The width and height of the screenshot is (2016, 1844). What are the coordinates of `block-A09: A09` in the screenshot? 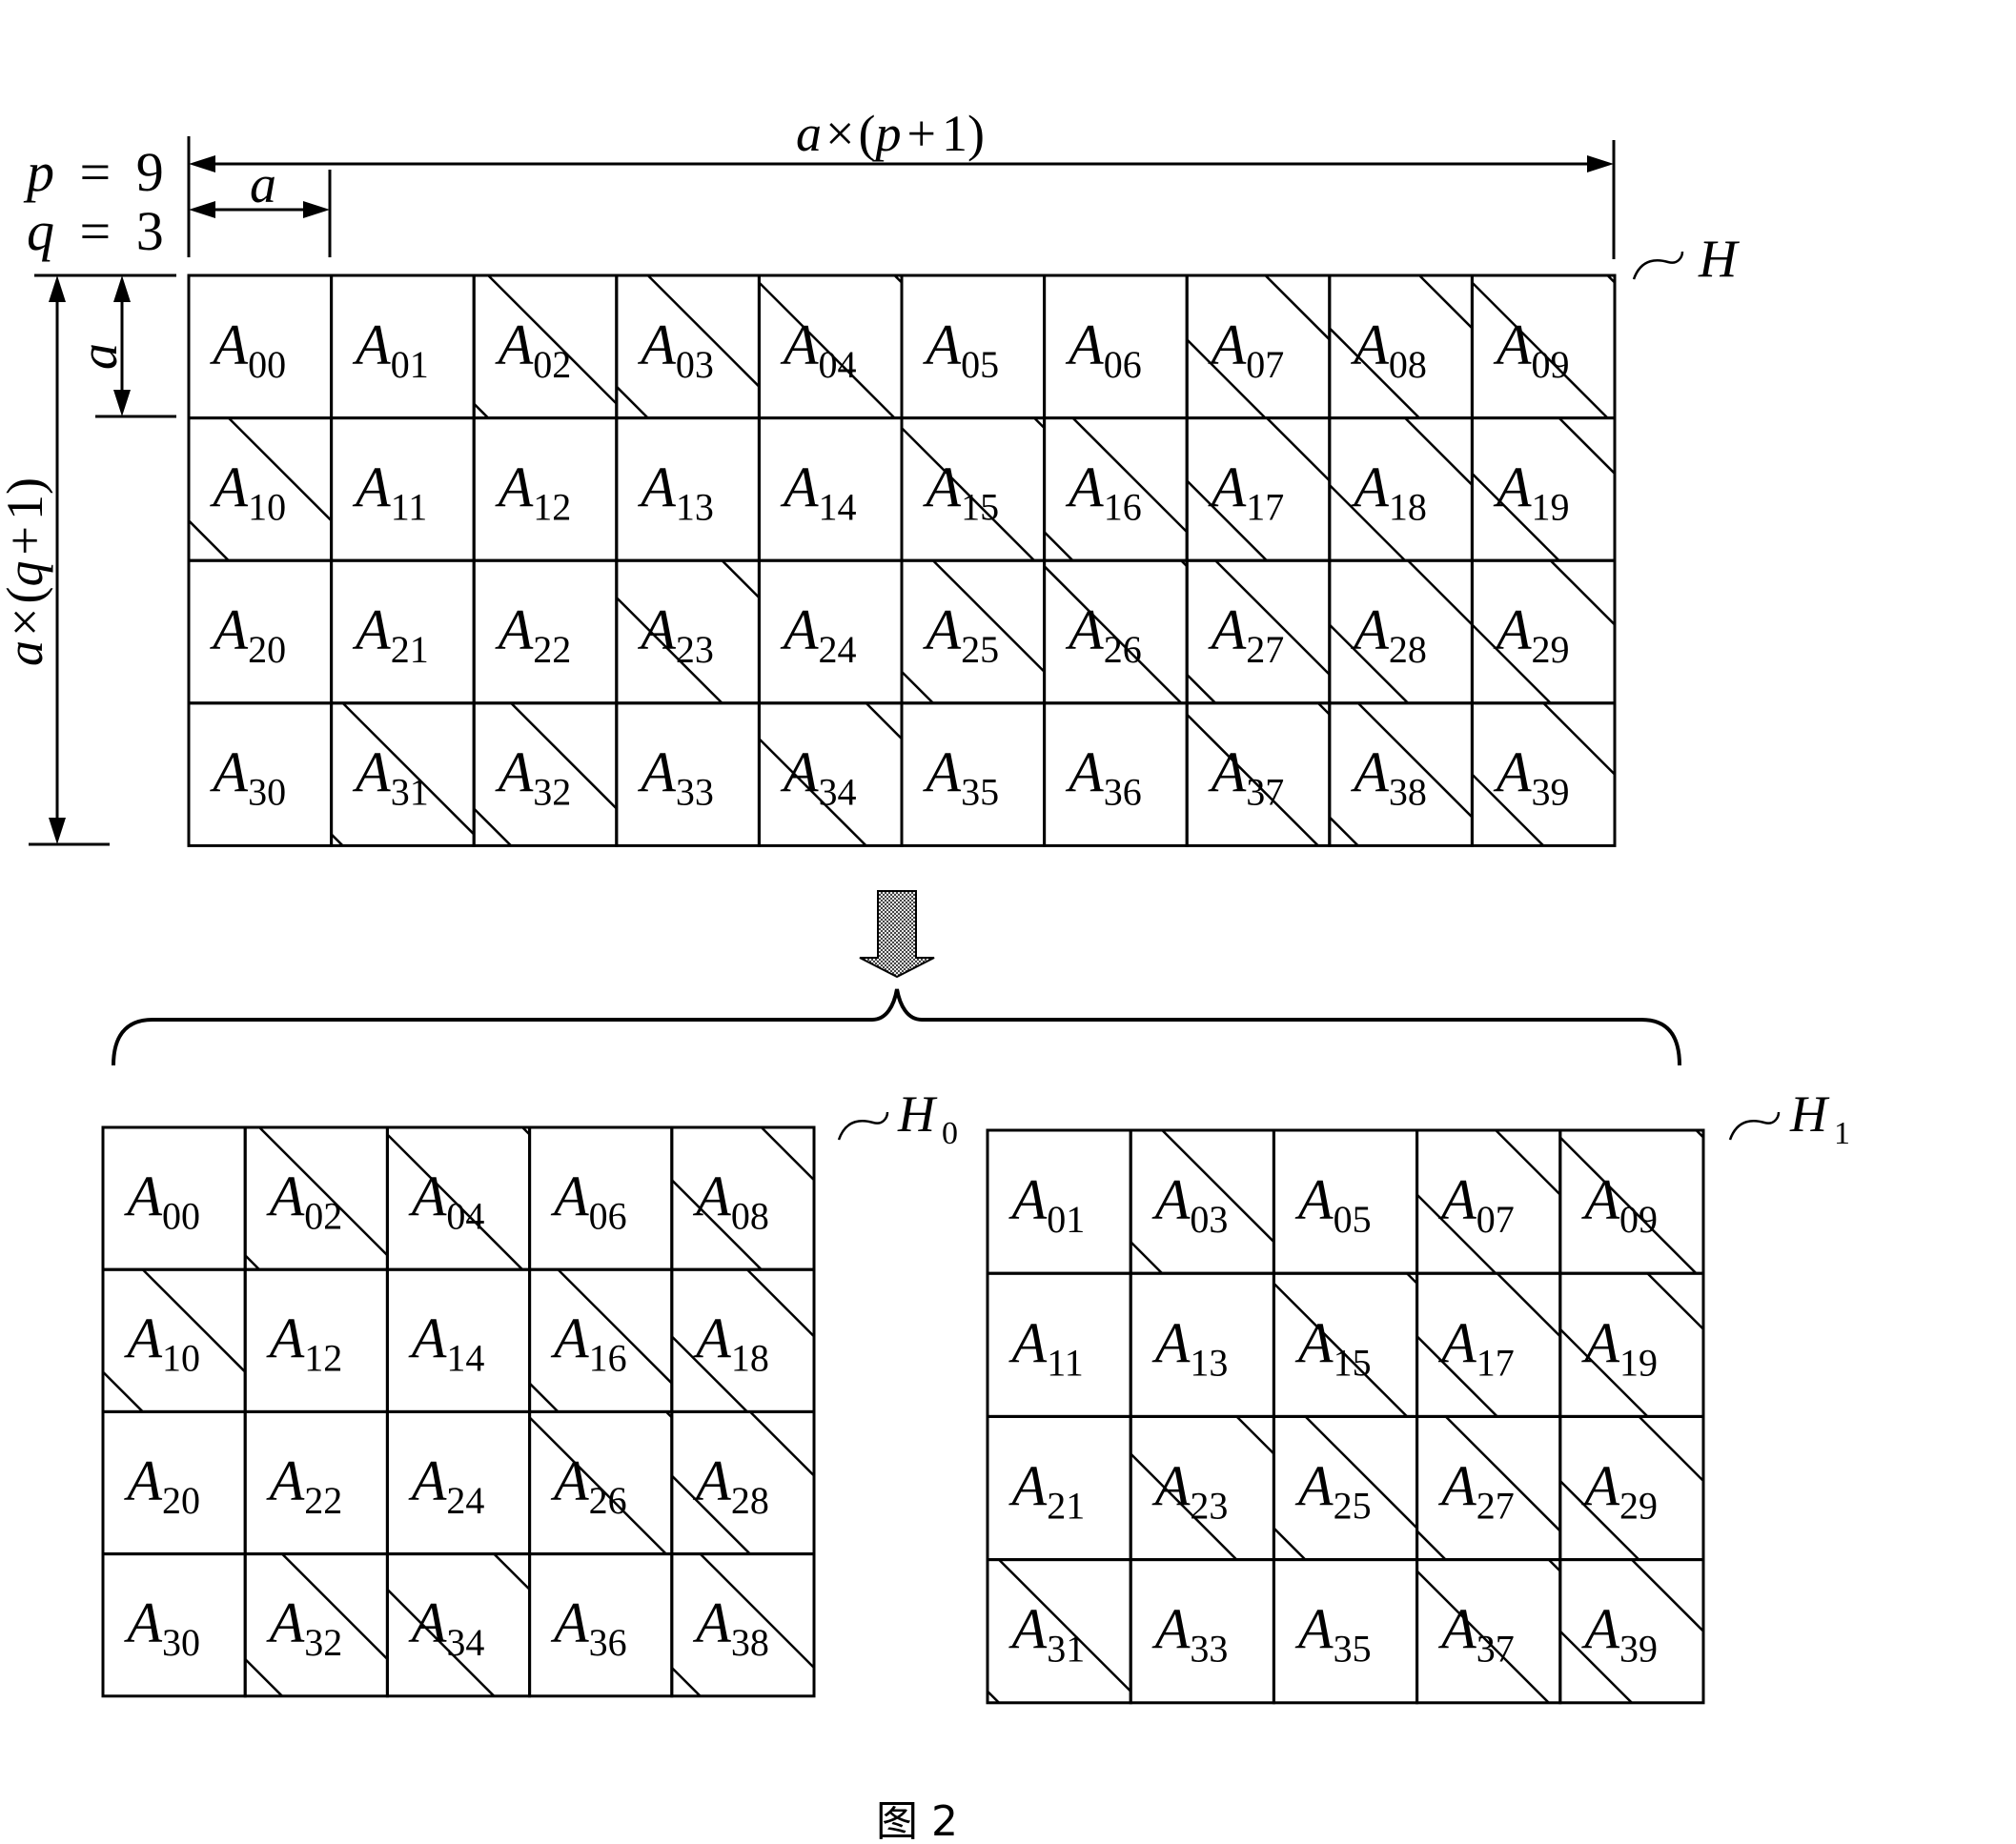 It's located at (1543, 347).